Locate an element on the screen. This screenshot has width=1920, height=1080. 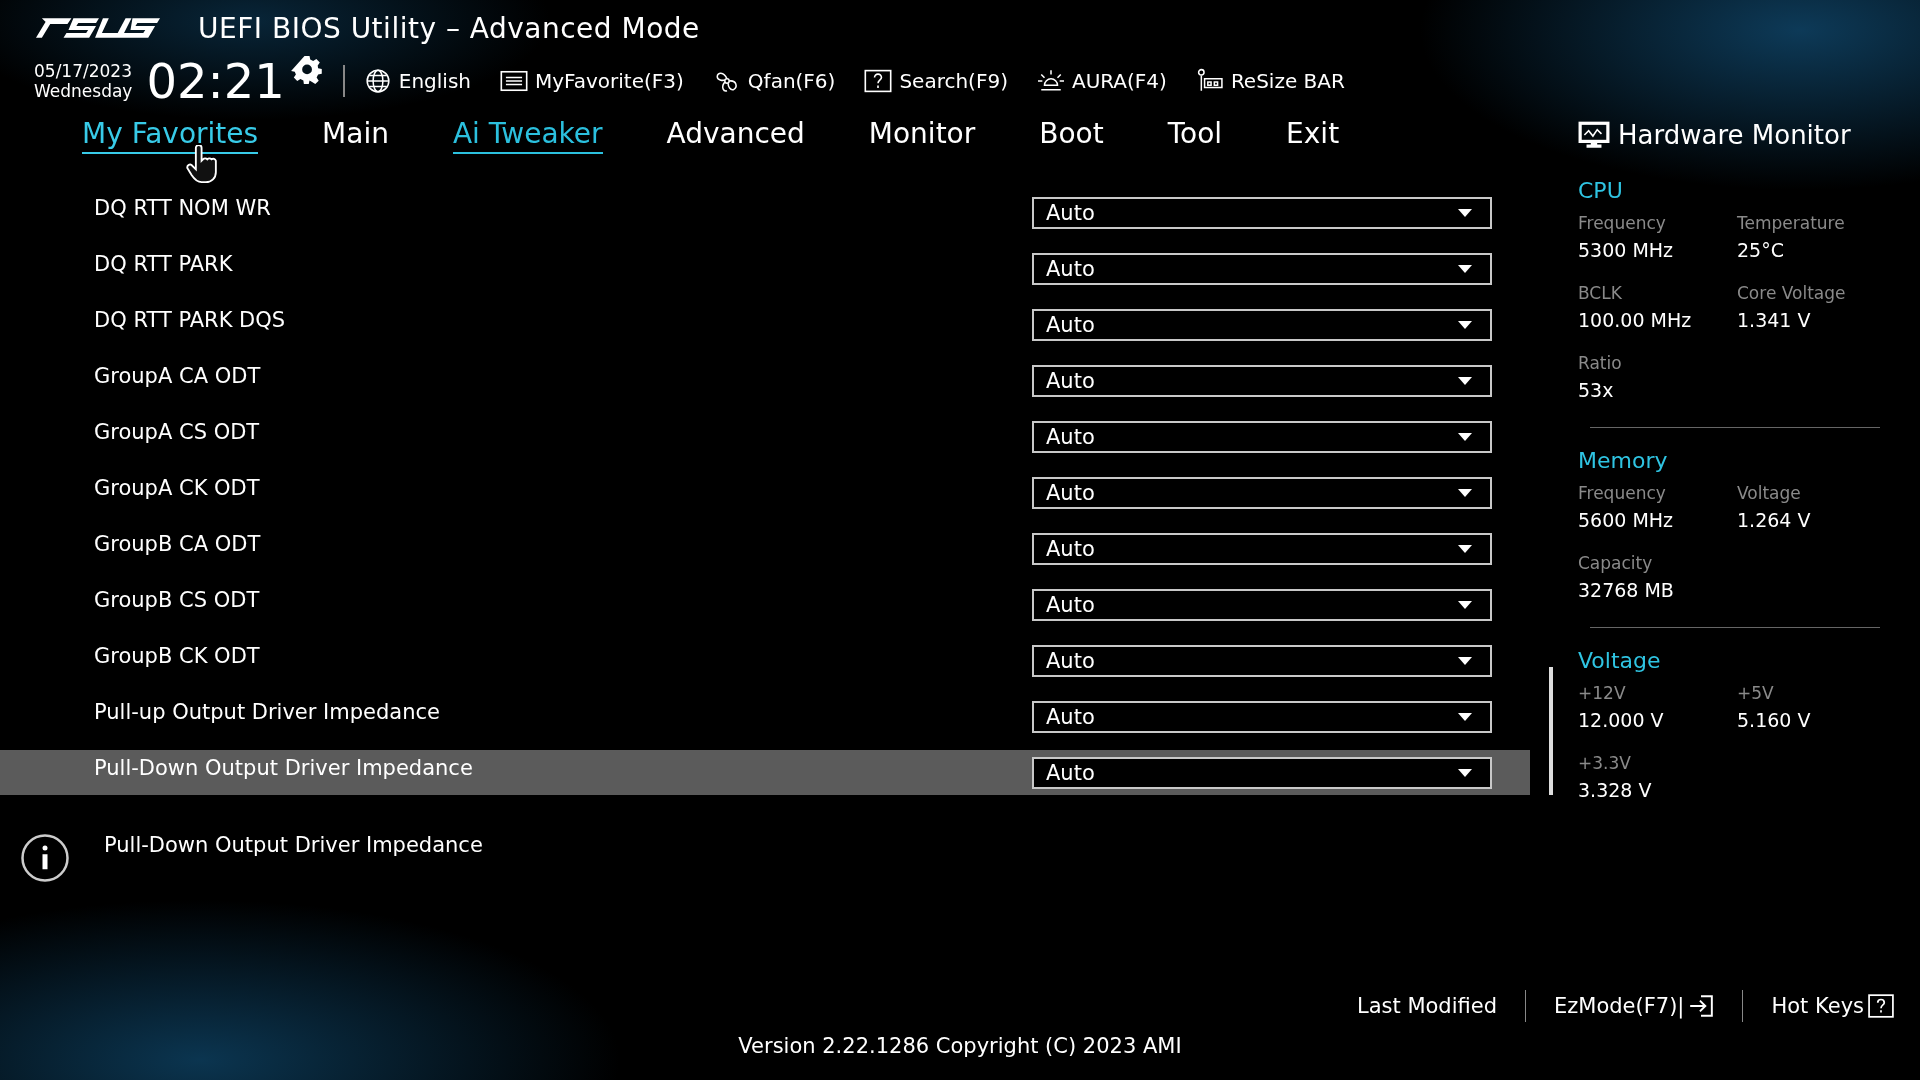
info-icon is located at coordinates (45, 858).